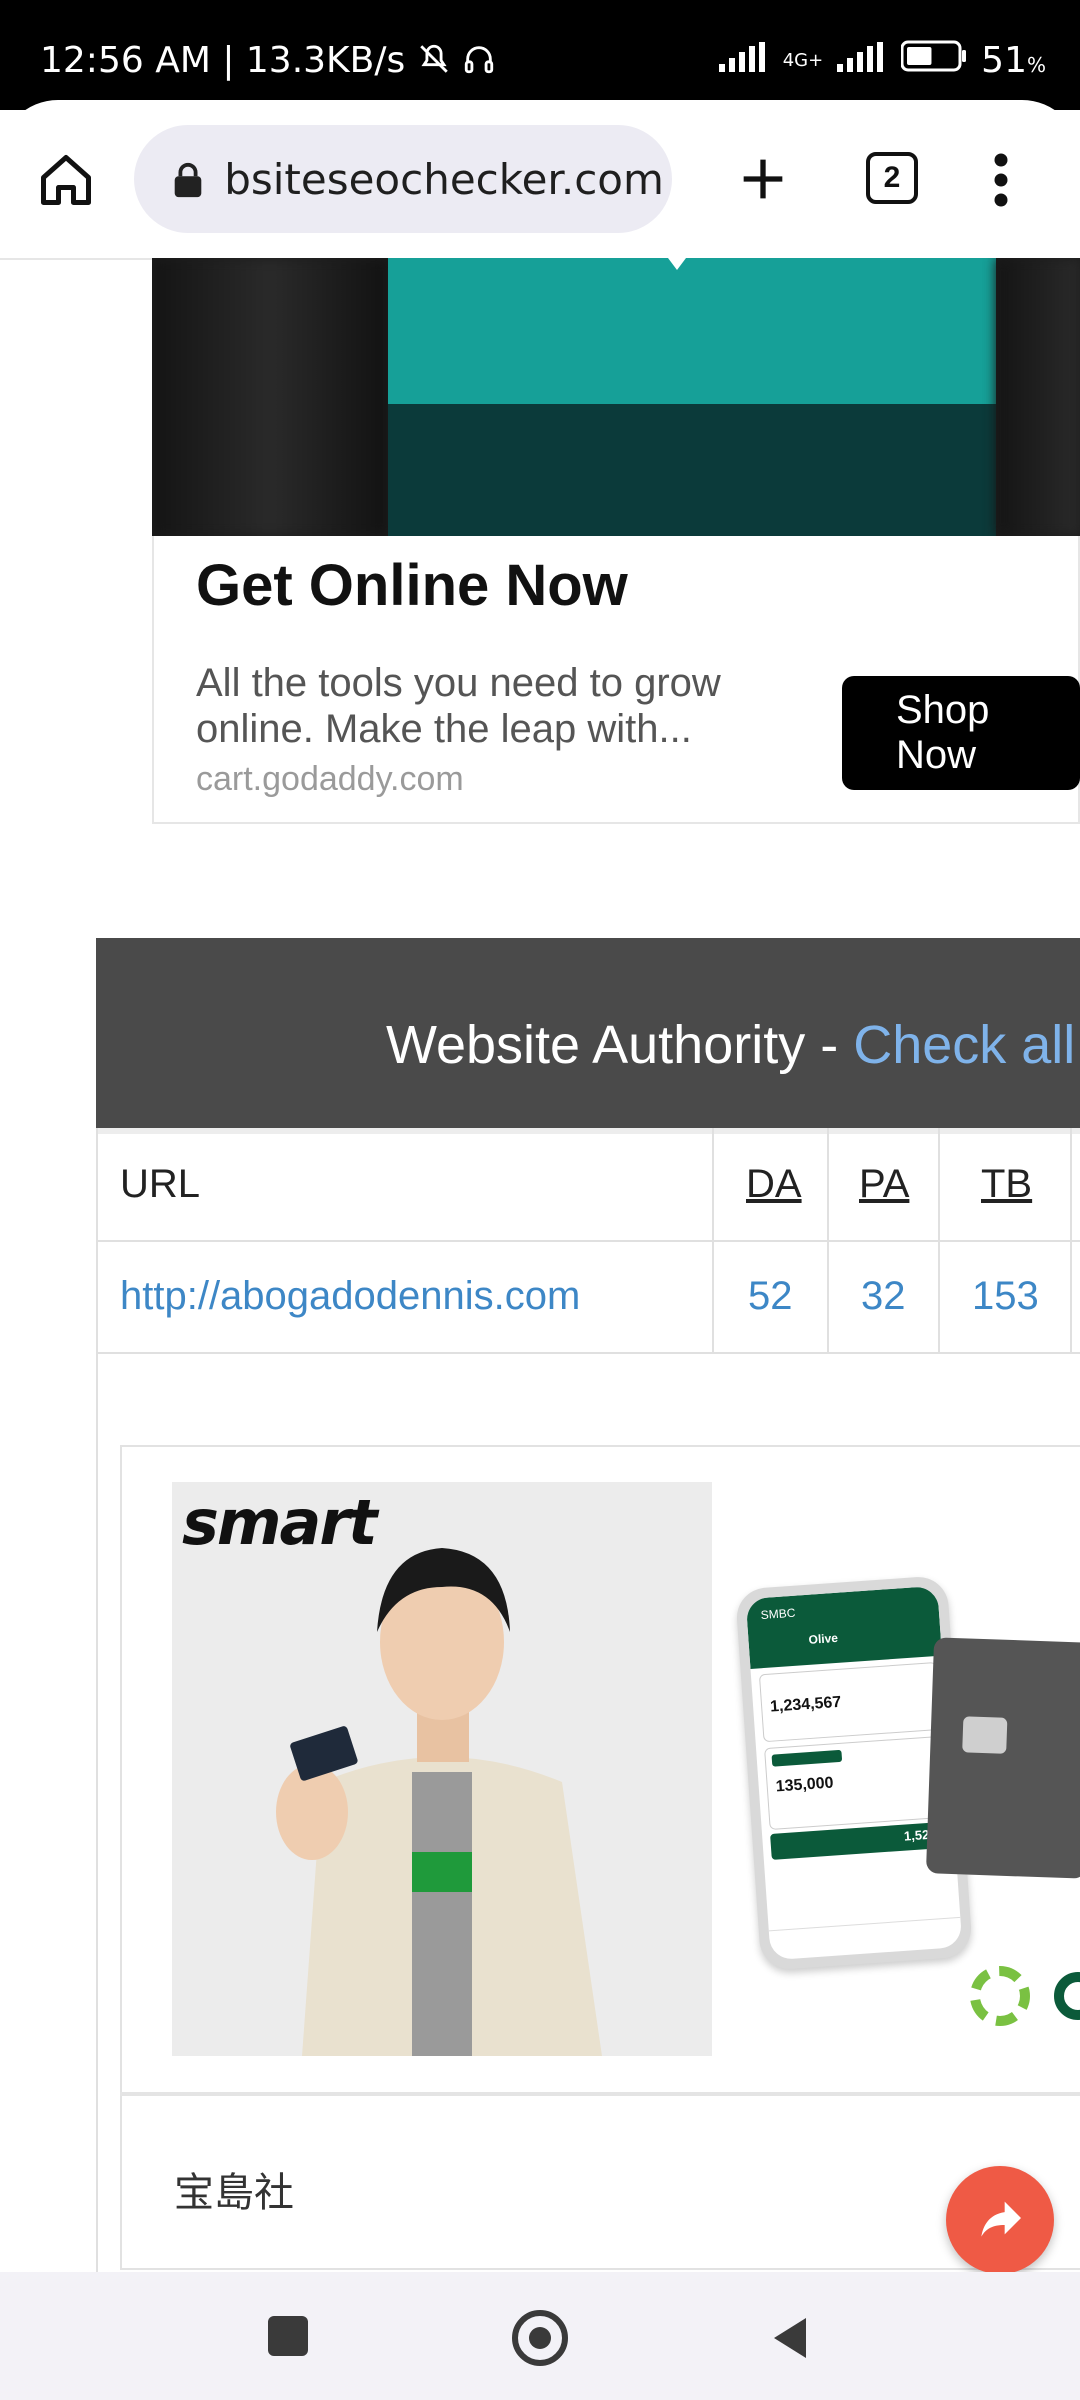  I want to click on share-button, so click(1000, 2220).